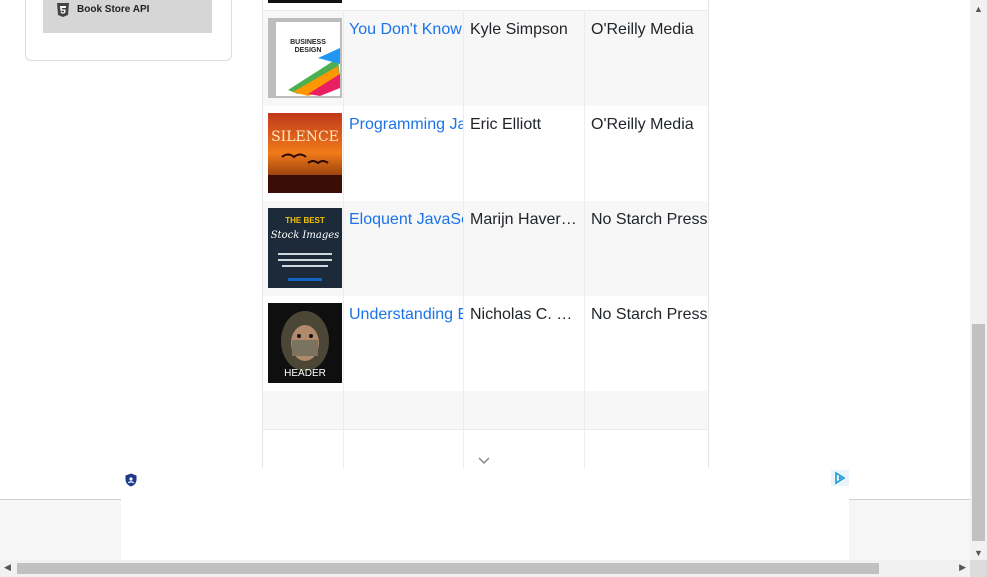 Image resolution: width=987 pixels, height=577 pixels. I want to click on sidebar-card: Book Store API, so click(128, 30).